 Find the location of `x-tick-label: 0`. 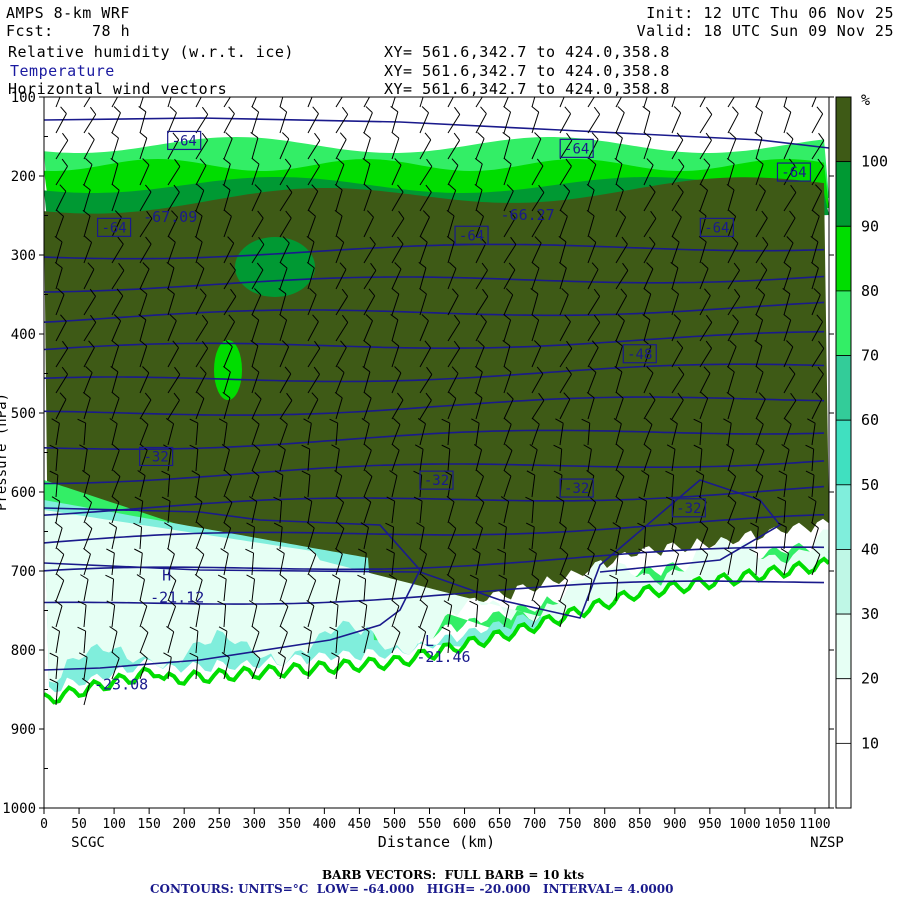

x-tick-label: 0 is located at coordinates (44, 824).